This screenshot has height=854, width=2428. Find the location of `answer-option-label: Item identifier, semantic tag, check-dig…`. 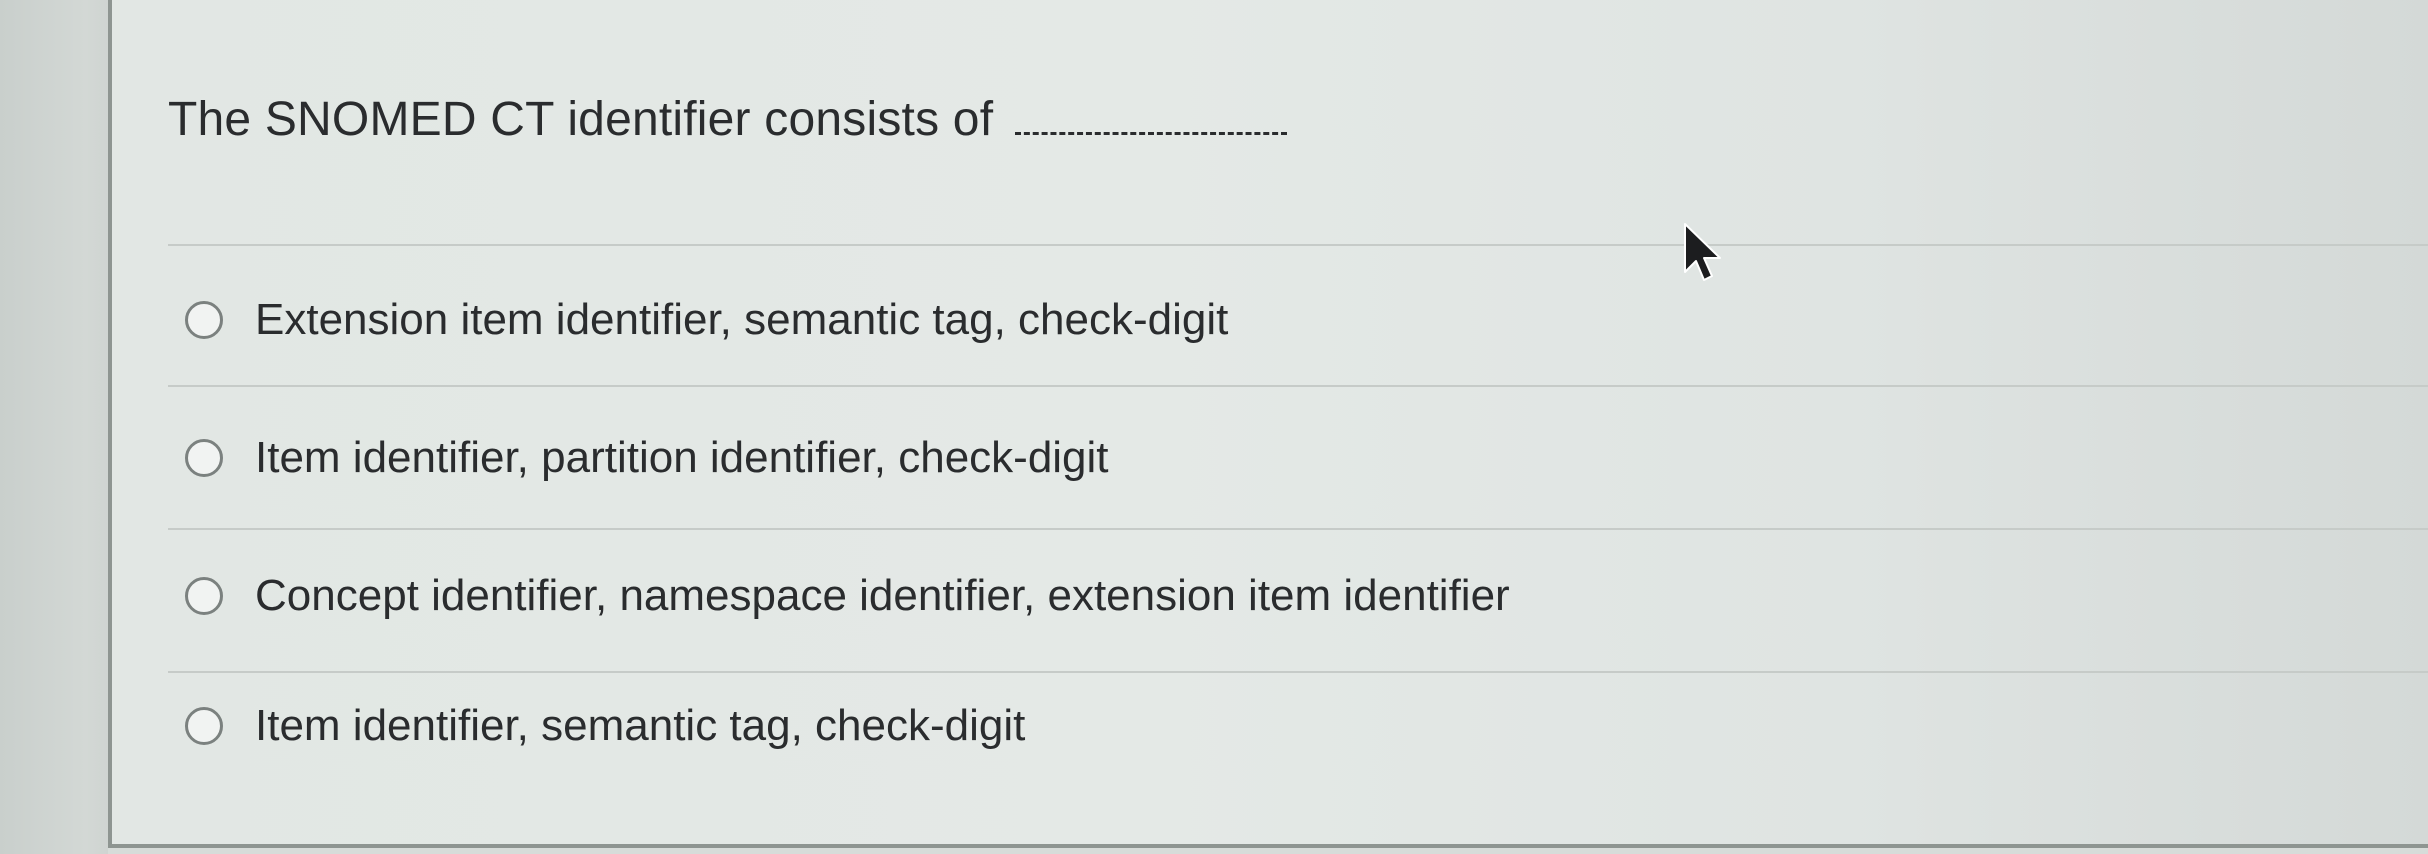

answer-option-label: Item identifier, semantic tag, check-dig… is located at coordinates (640, 725).